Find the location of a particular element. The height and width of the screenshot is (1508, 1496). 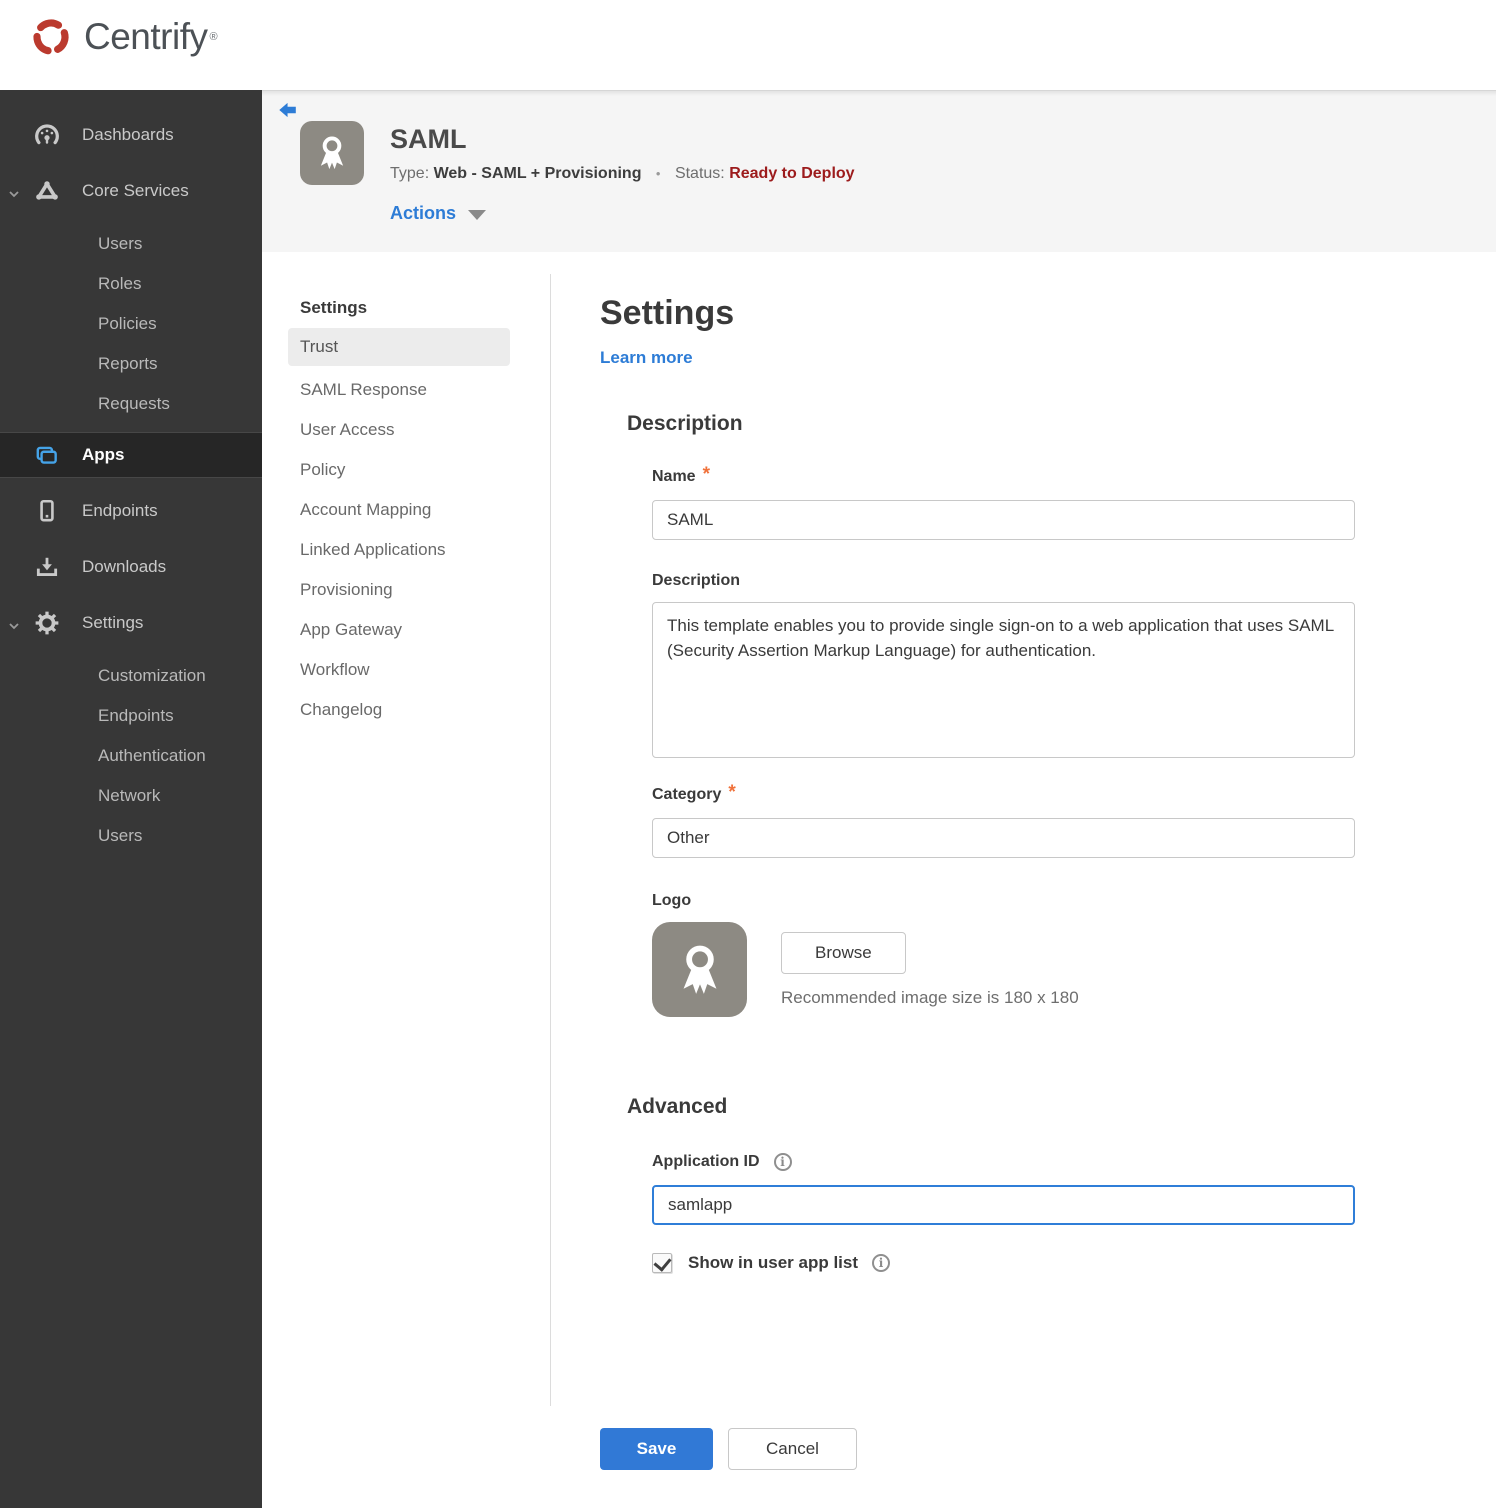

type-label: Type: is located at coordinates (410, 173).